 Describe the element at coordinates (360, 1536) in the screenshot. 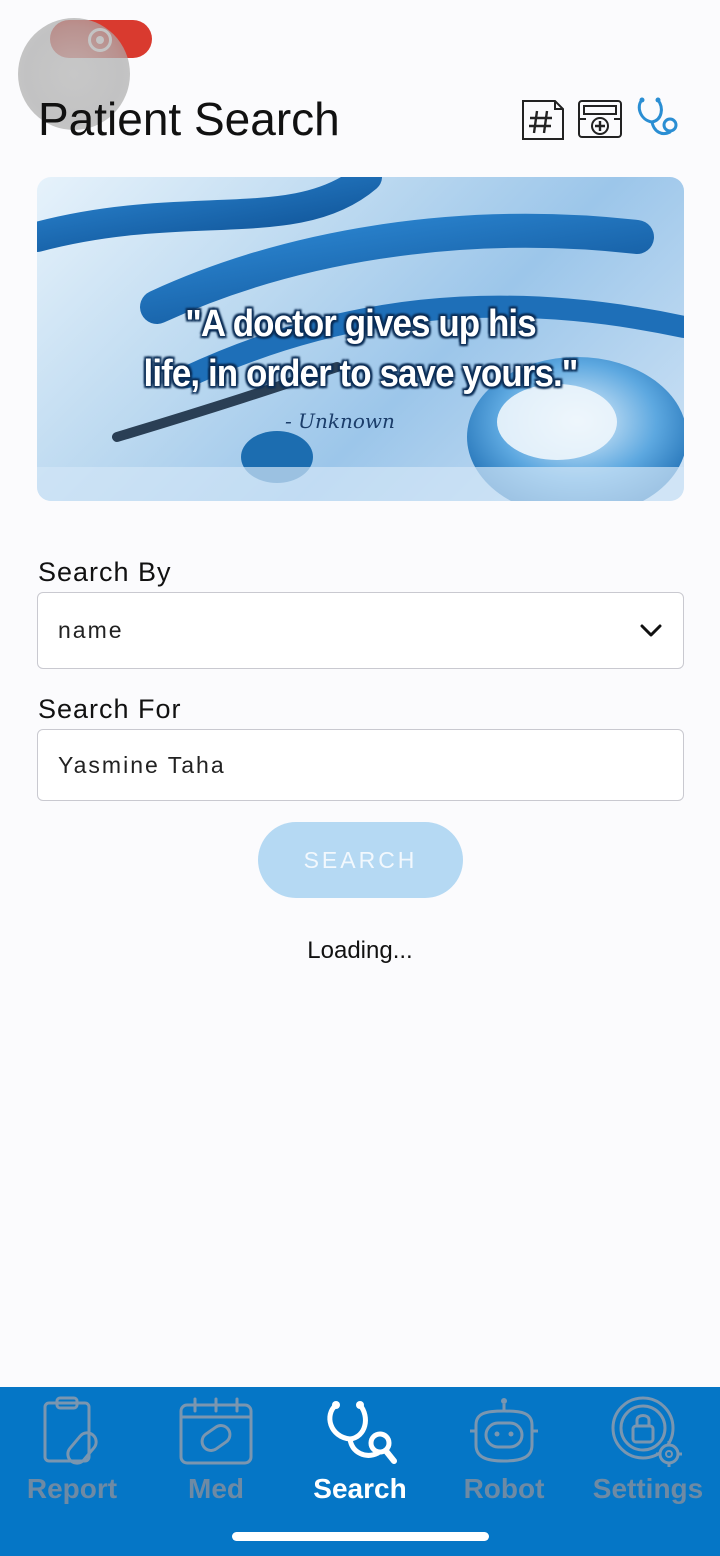

I see `home-indicator` at that location.